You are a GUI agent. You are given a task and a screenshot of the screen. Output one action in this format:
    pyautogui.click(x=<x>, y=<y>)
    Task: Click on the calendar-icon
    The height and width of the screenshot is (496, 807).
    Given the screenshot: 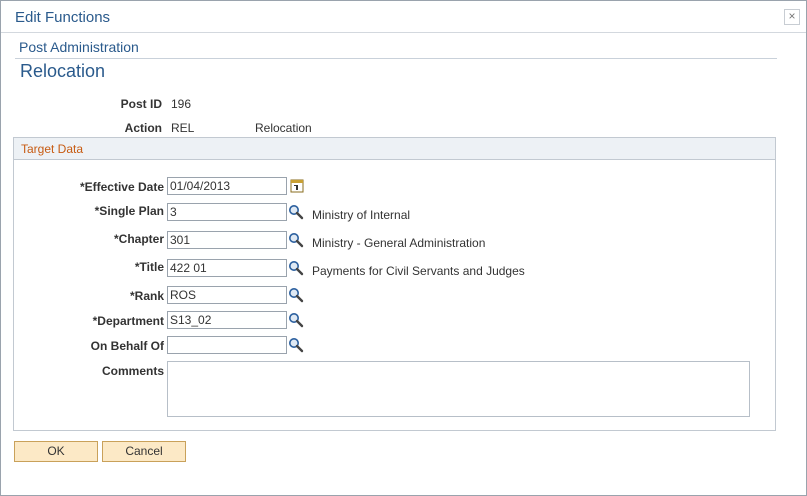 What is the action you would take?
    pyautogui.click(x=297, y=186)
    